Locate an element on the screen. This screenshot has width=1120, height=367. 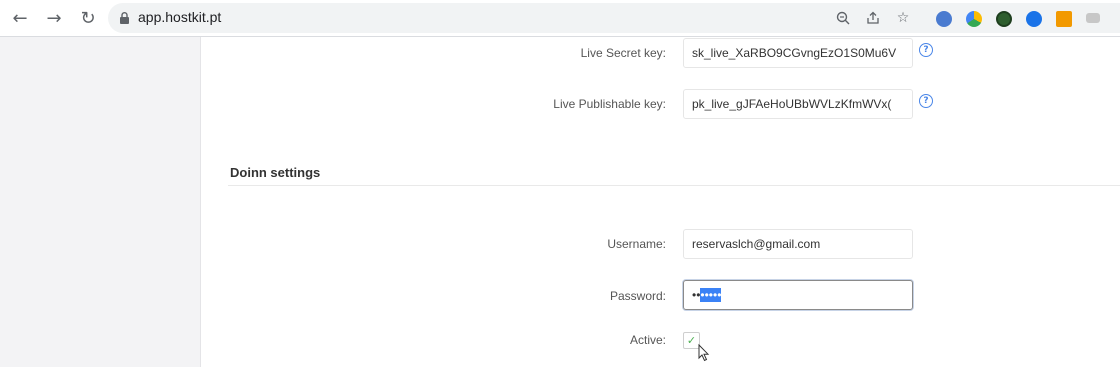
browser-toolbar: ← → ↻ app.hostkit.pt ☆ is located at coordinates (560, 18).